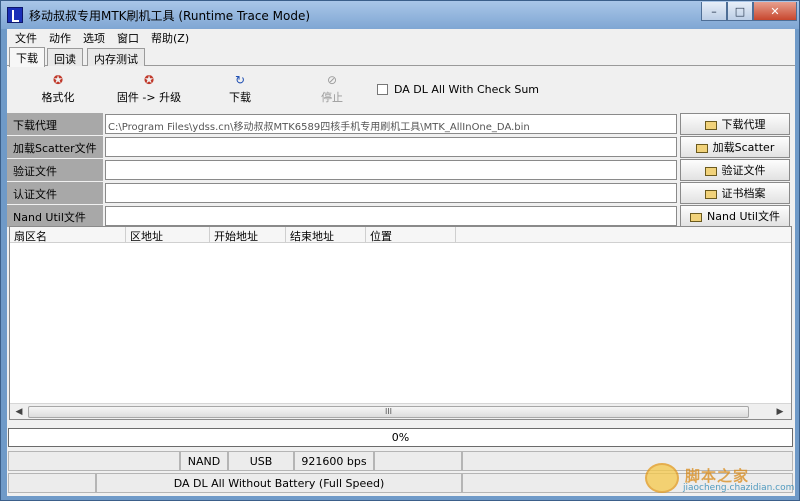 The image size is (800, 501). I want to click on window-title: 移动叔叔专用MTK刷机工具 (Runtime Trace Mode), so click(170, 16).